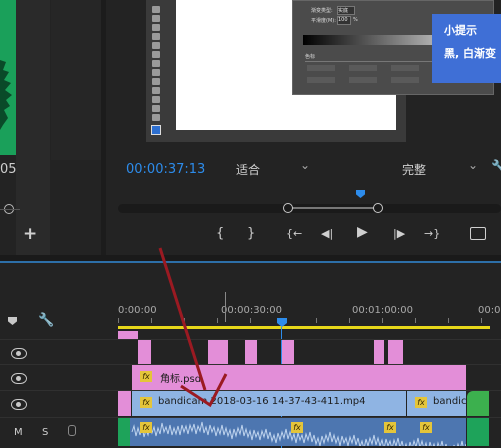 This screenshot has height=448, width=501. Describe the element at coordinates (262, 401) in the screenshot. I see `clip-label: bandicam 2018-03-16 14-37-43-411.mp4` at that location.